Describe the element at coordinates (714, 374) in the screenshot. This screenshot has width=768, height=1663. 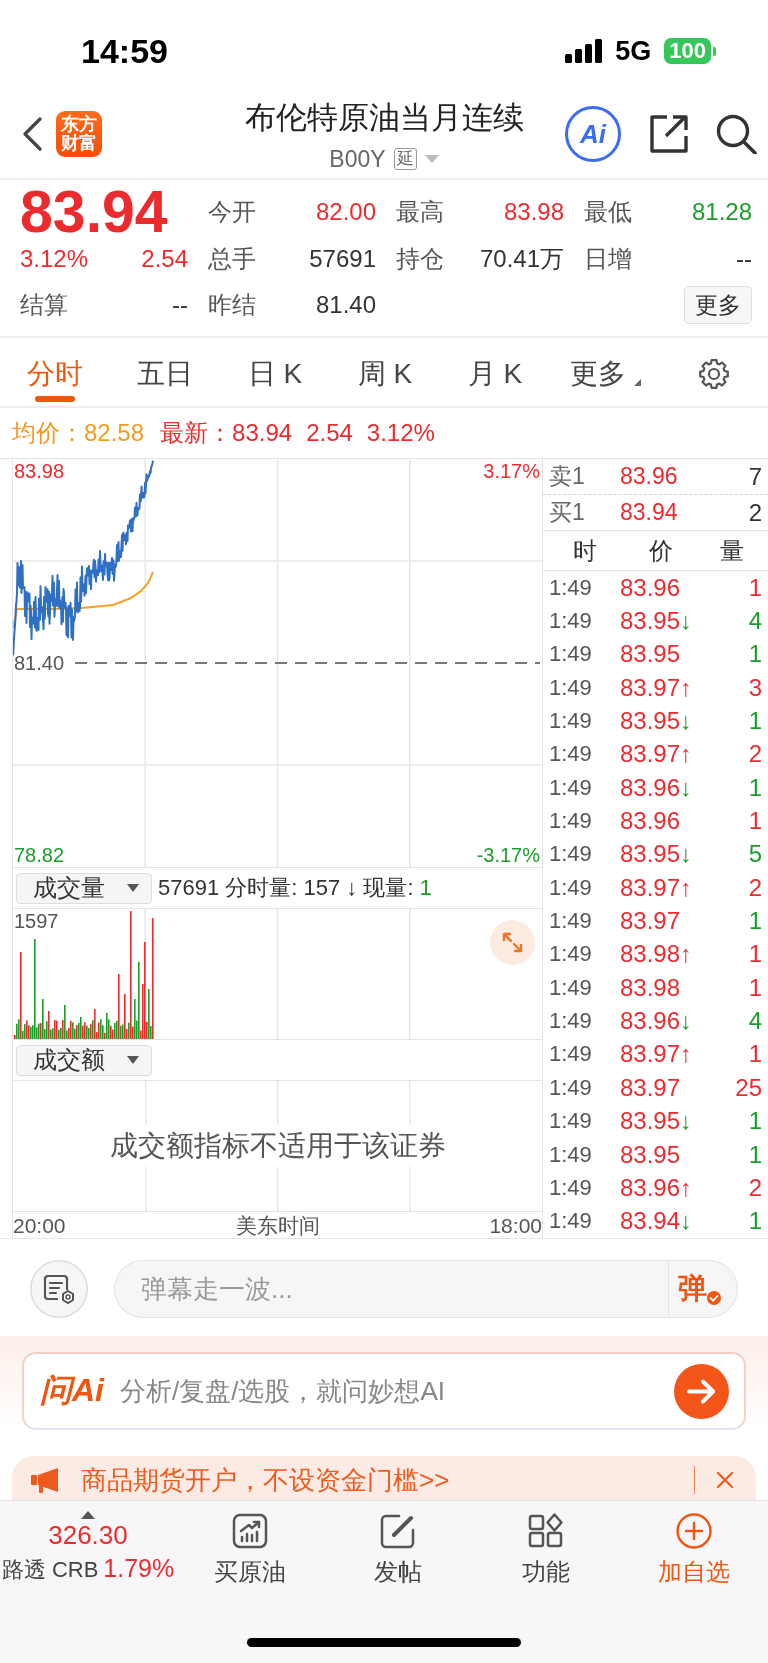
I see `settings-icon` at that location.